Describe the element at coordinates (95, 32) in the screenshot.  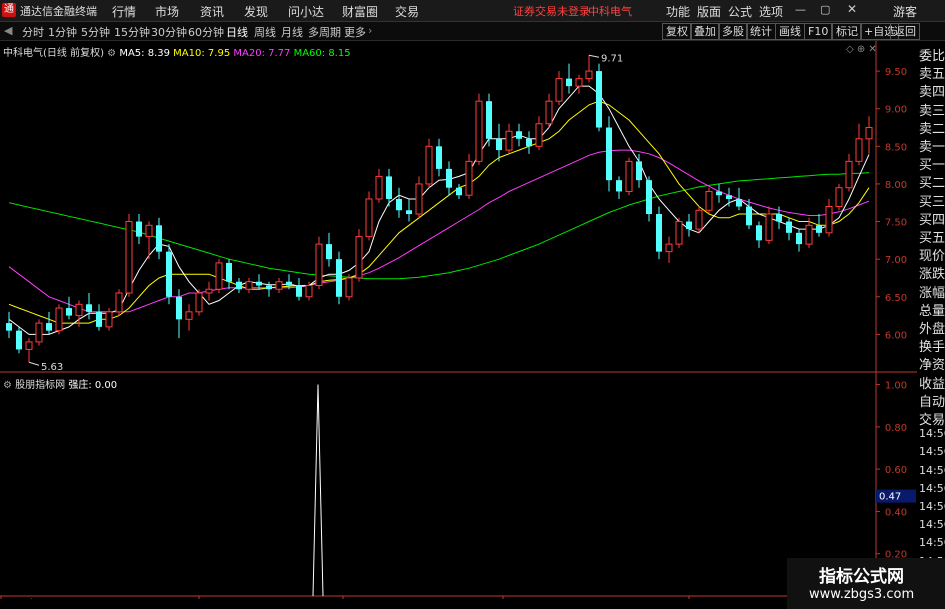
I see `period-5min: 5分钟` at that location.